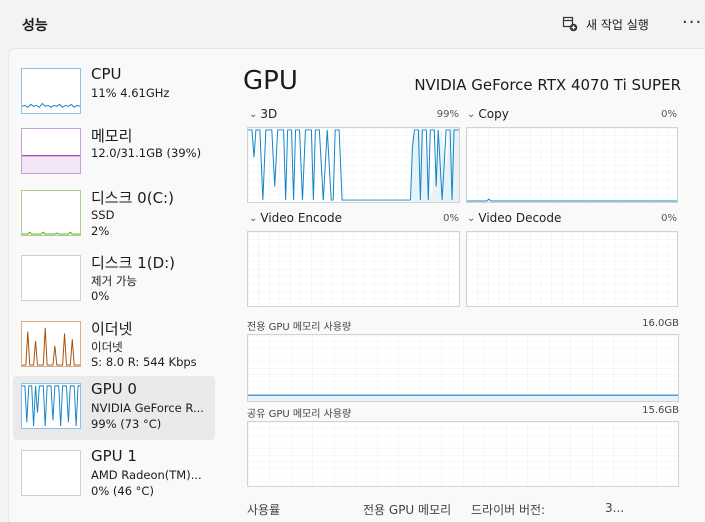 The image size is (705, 522). I want to click on sidebar-item-ethernet: 이더넷 이더넷 S: 8.0 R: 544 Kbps, so click(114, 346).